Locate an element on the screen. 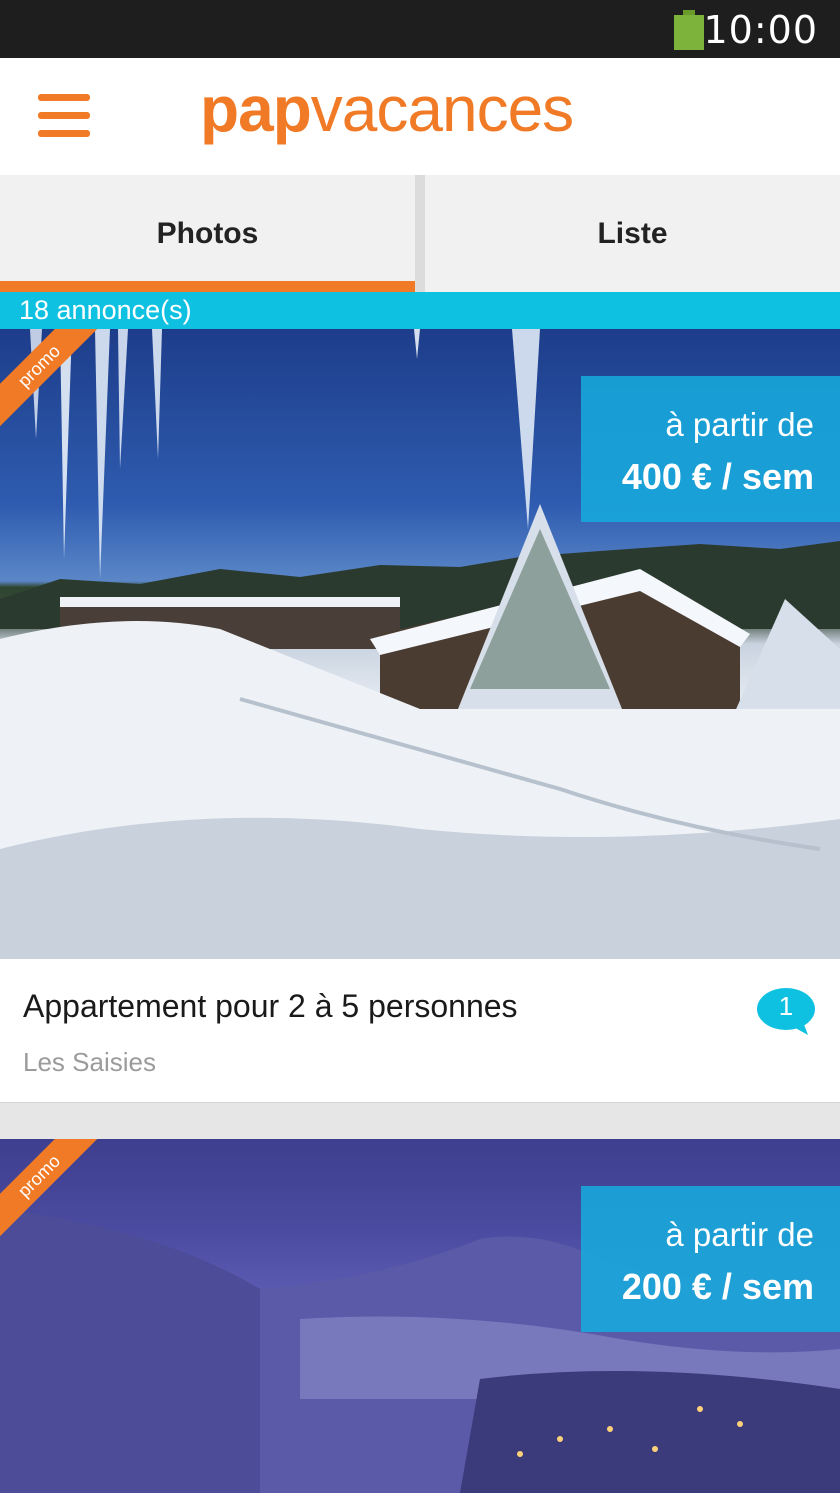 Image resolution: width=840 pixels, height=1493 pixels. hamburger-menu-icon is located at coordinates (64, 116).